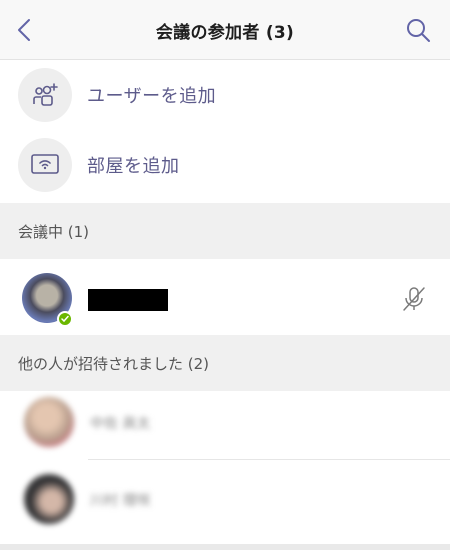  I want to click on add-room-label: 部屋を追加, so click(133, 166).